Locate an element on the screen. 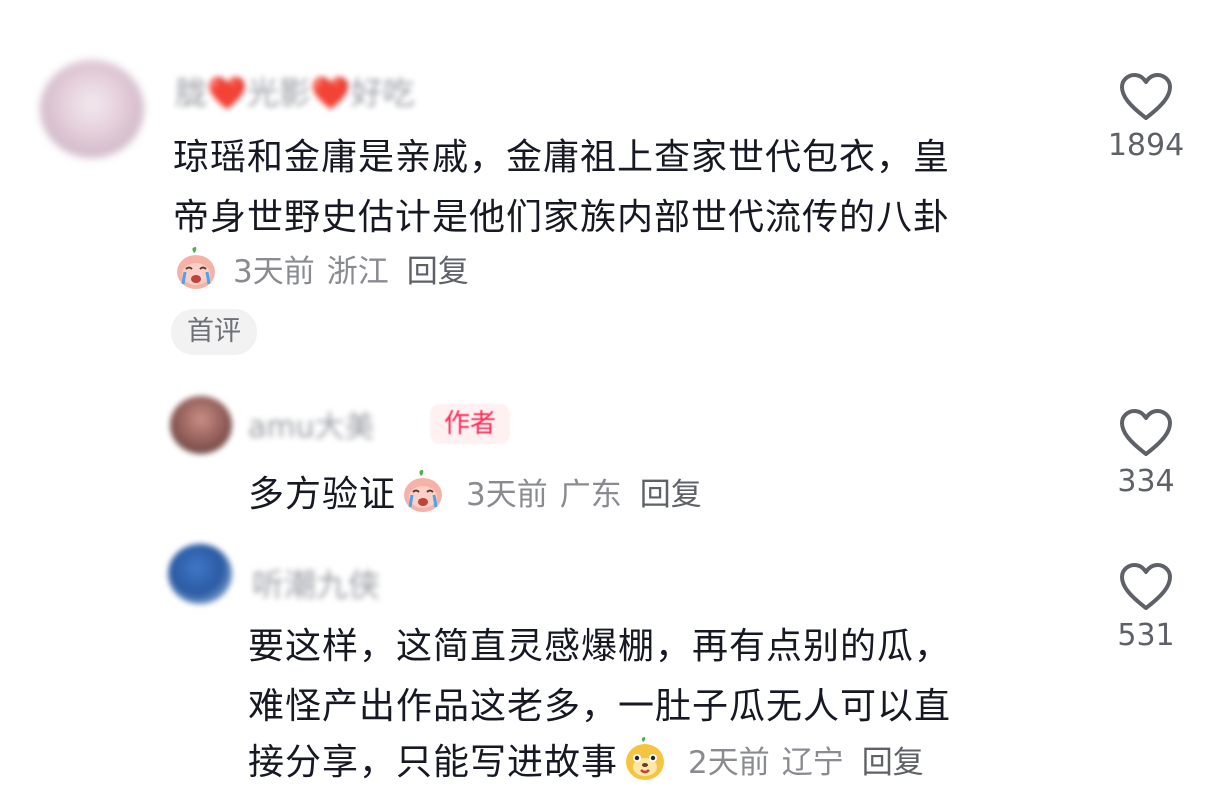 This screenshot has width=1220, height=804. like-count: 531 is located at coordinates (1146, 635).